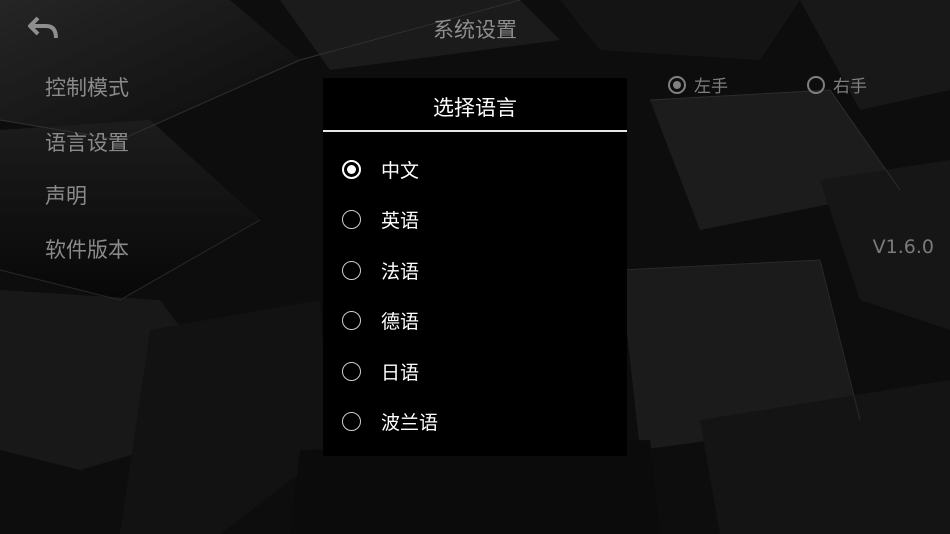 This screenshot has width=950, height=534. I want to click on software-version-value: V1.6.0, so click(903, 247).